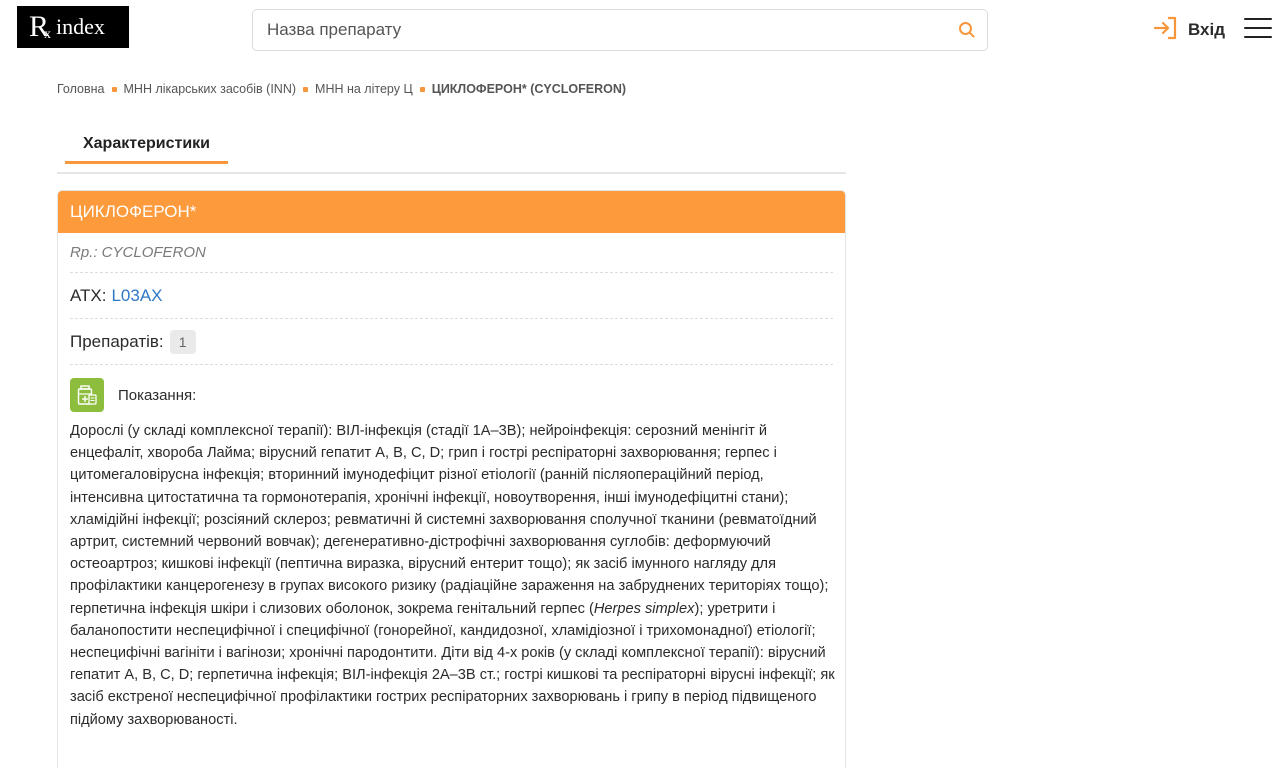  I want to click on preparations-label: Препаратів:, so click(117, 341).